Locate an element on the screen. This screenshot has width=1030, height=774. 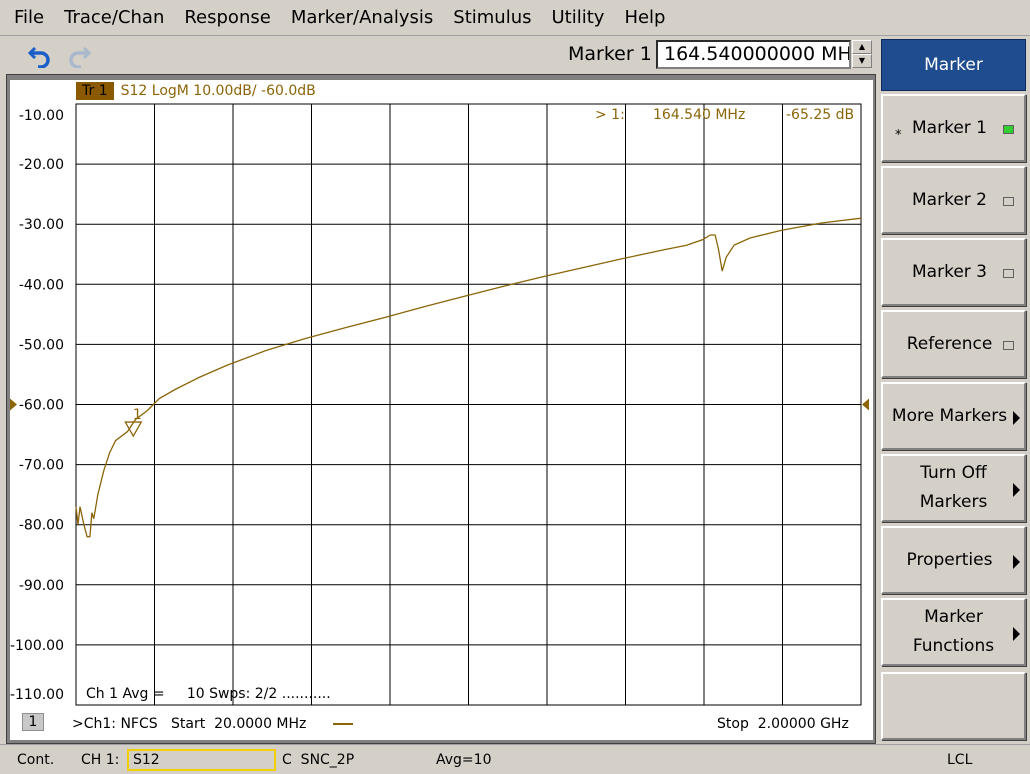
channel-number-badge: 1 is located at coordinates (33, 722).